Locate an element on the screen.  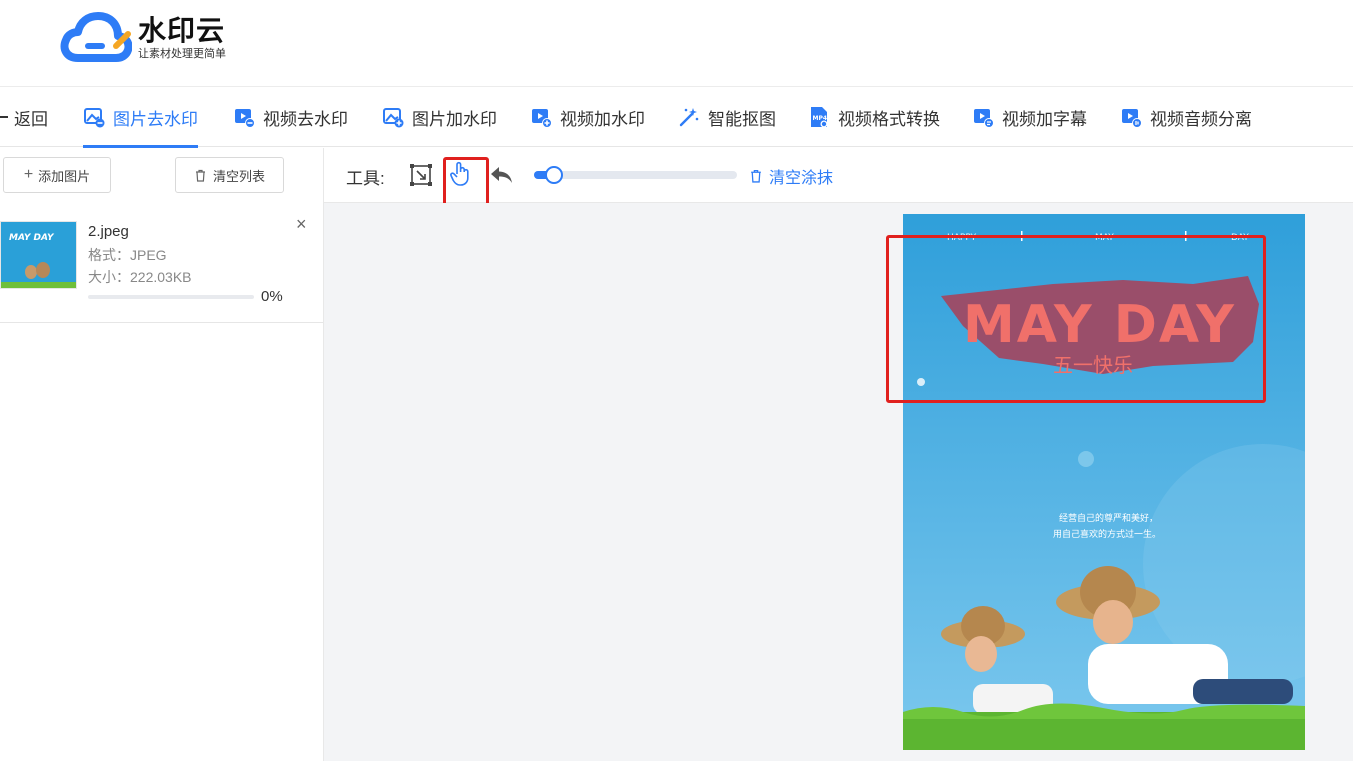
undo-icon is located at coordinates (501, 175).